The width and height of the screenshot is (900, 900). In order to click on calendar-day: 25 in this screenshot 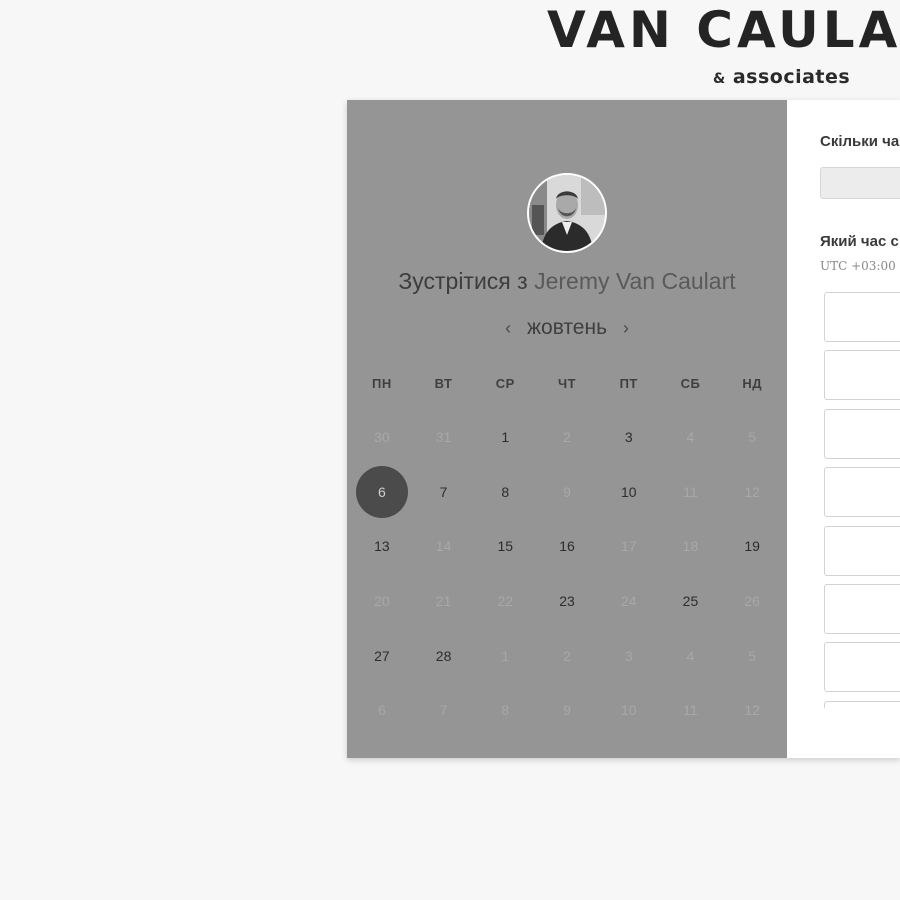, I will do `click(691, 601)`.